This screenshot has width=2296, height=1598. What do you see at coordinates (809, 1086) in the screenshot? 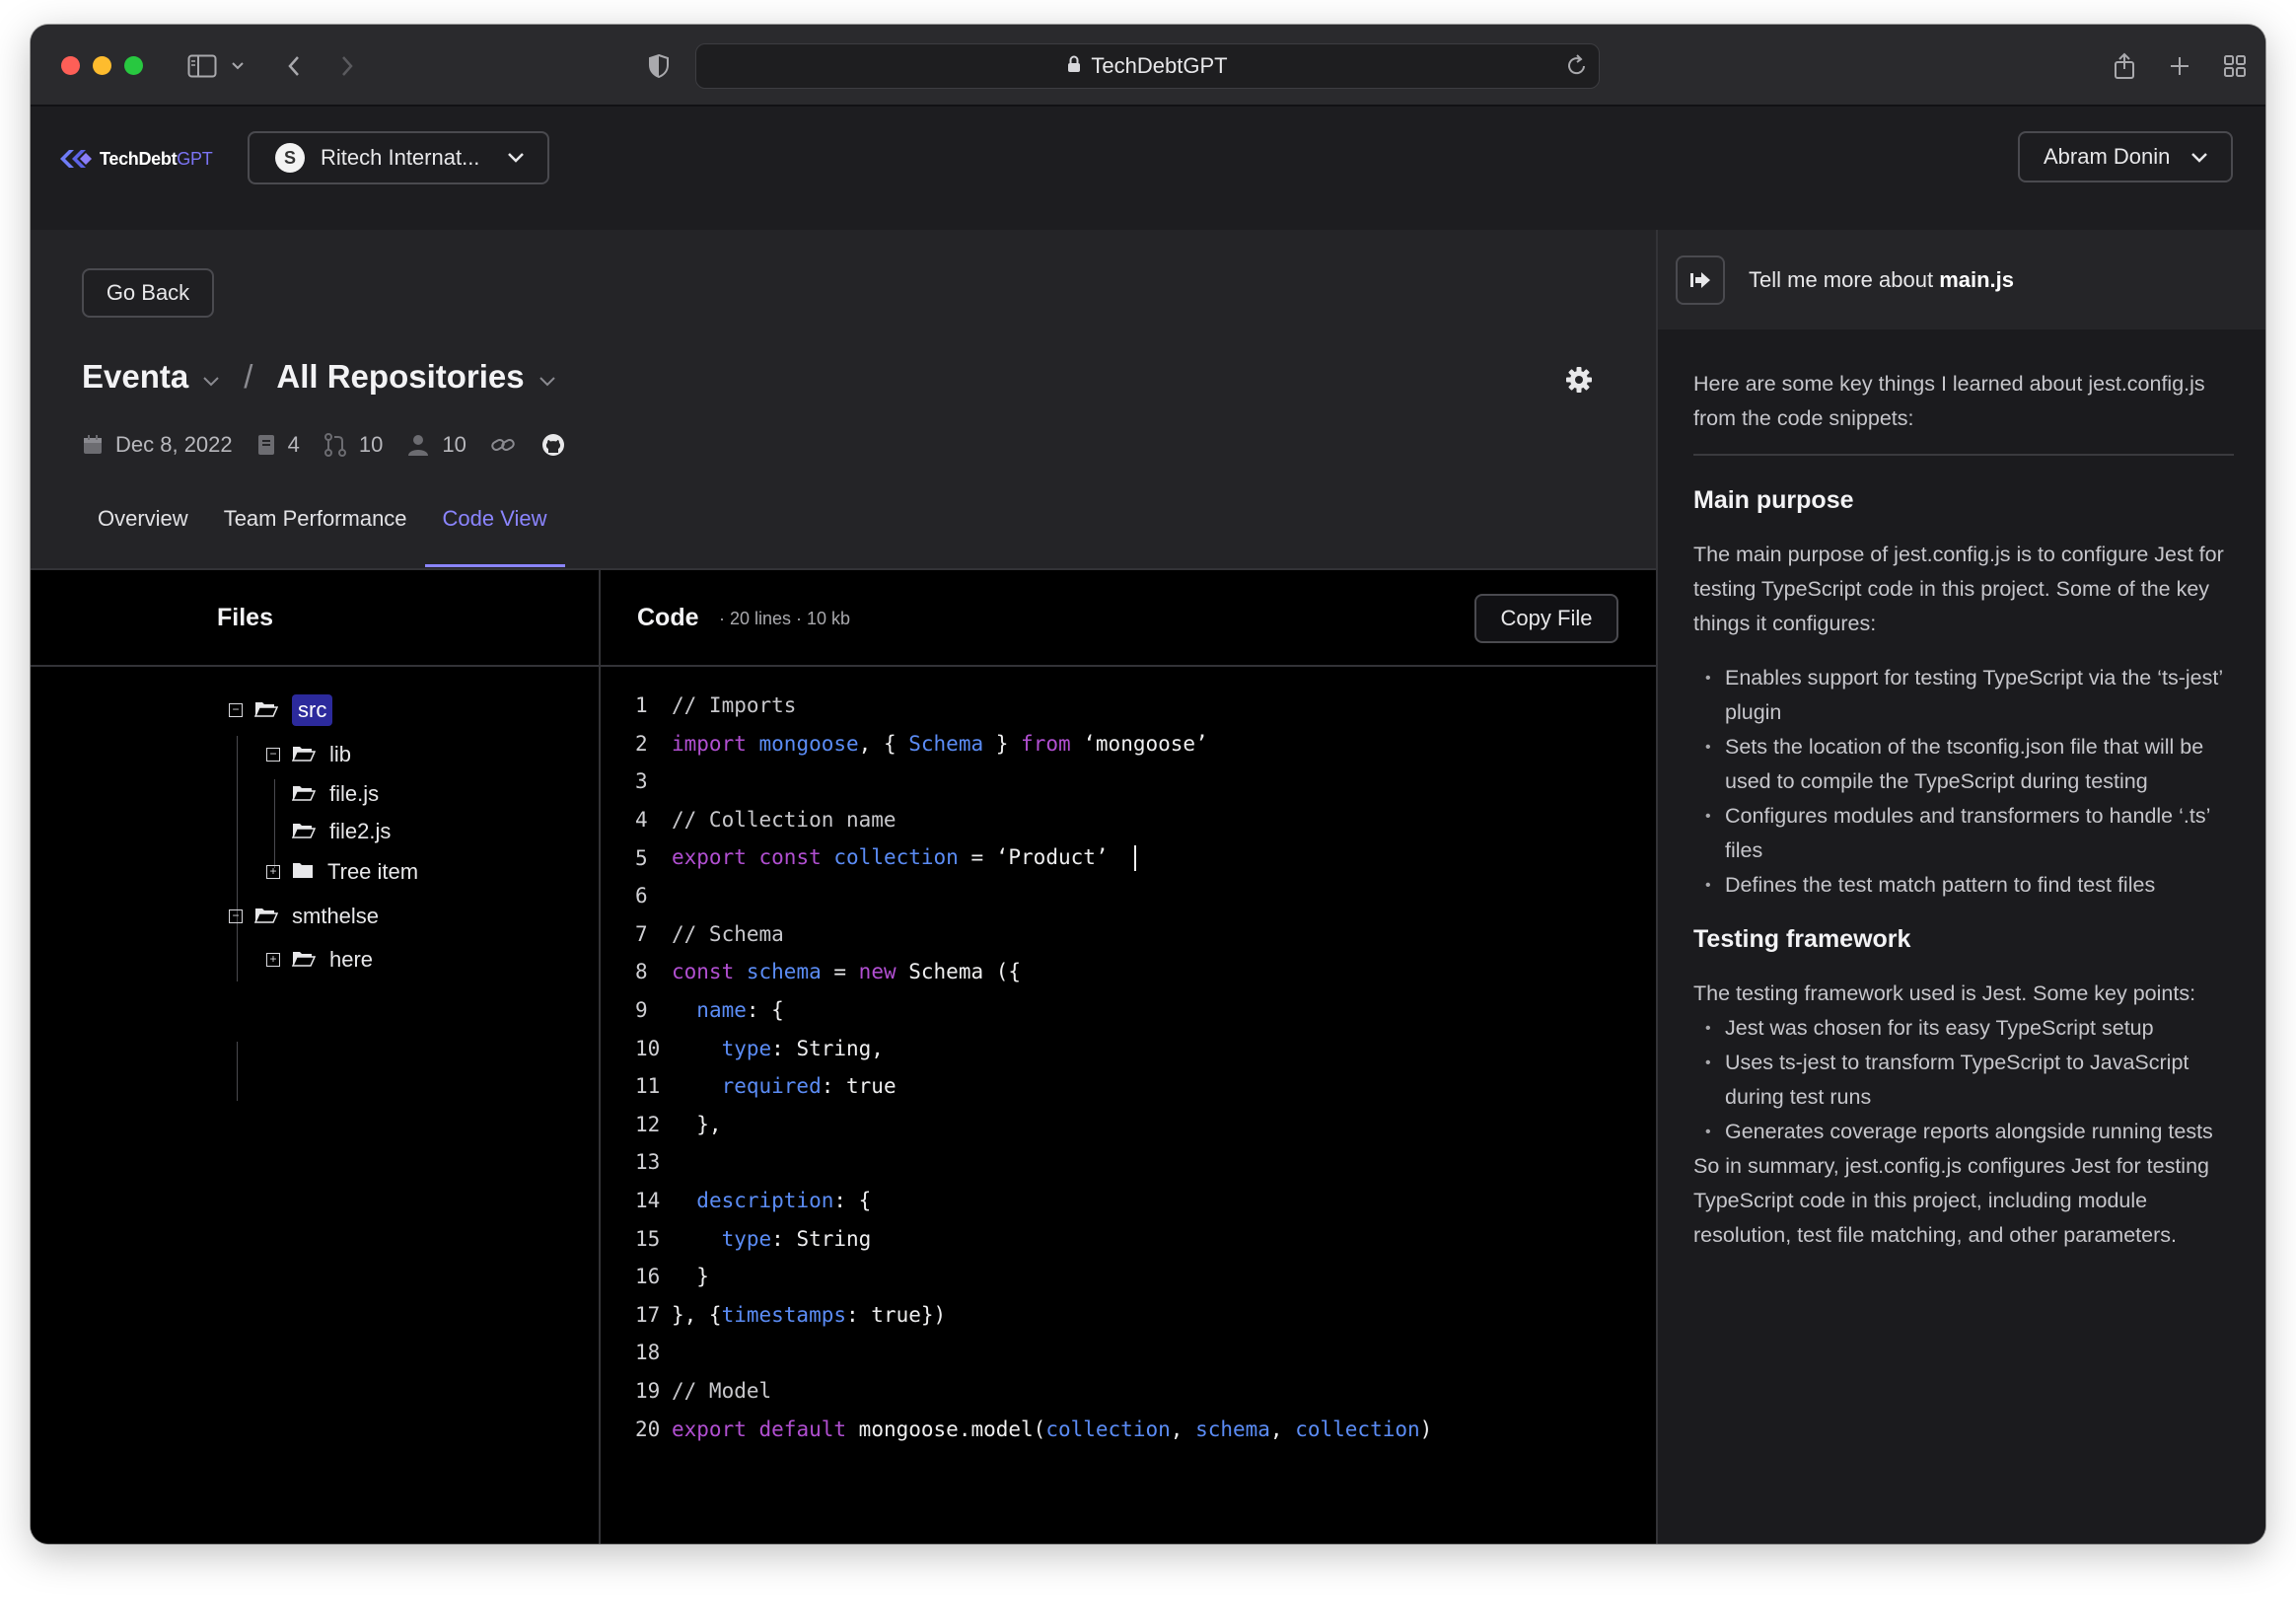
I see `line-code: required: true` at bounding box center [809, 1086].